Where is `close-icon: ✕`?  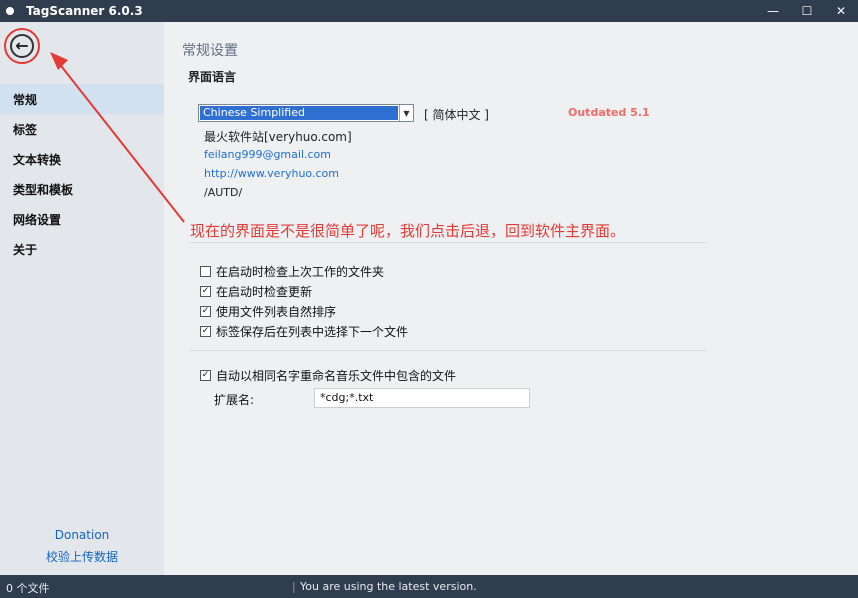 close-icon: ✕ is located at coordinates (841, 11).